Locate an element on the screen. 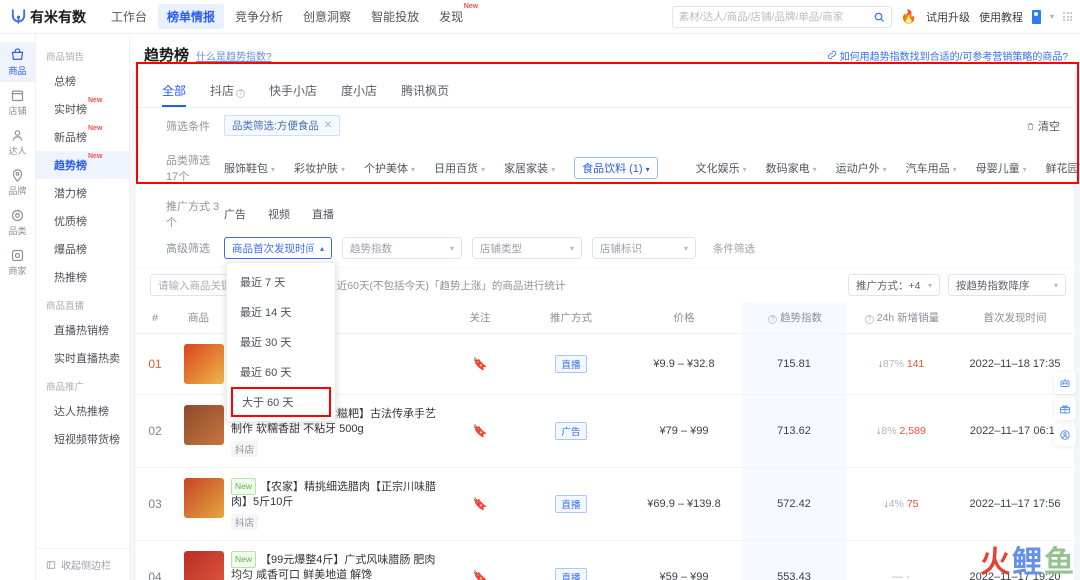 The image size is (1080, 580). search-input is located at coordinates (775, 16).